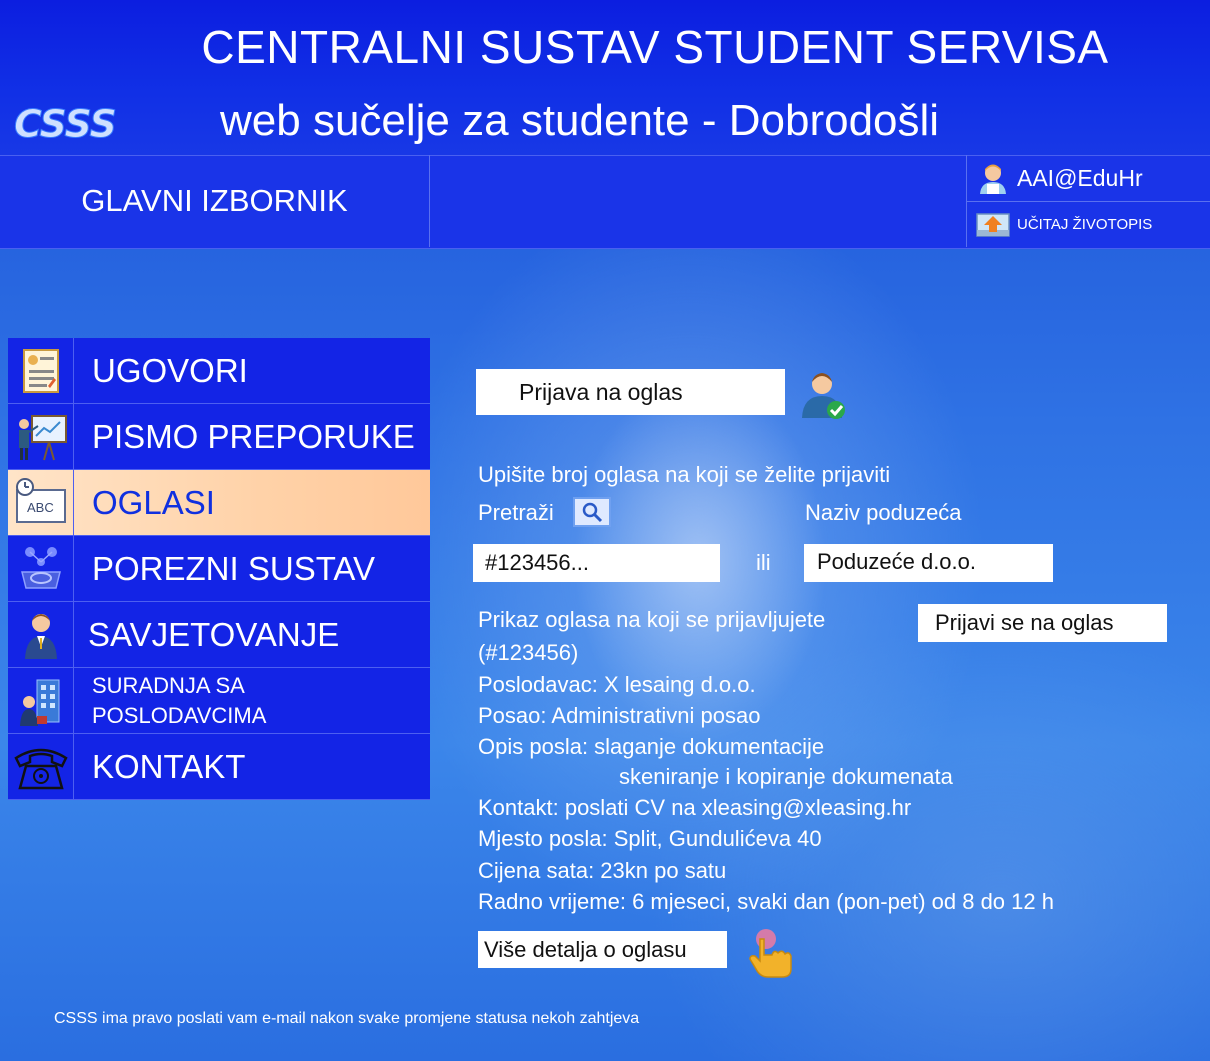 The image size is (1210, 1061). I want to click on sidebar-item-label: UGOVORI, so click(170, 370).